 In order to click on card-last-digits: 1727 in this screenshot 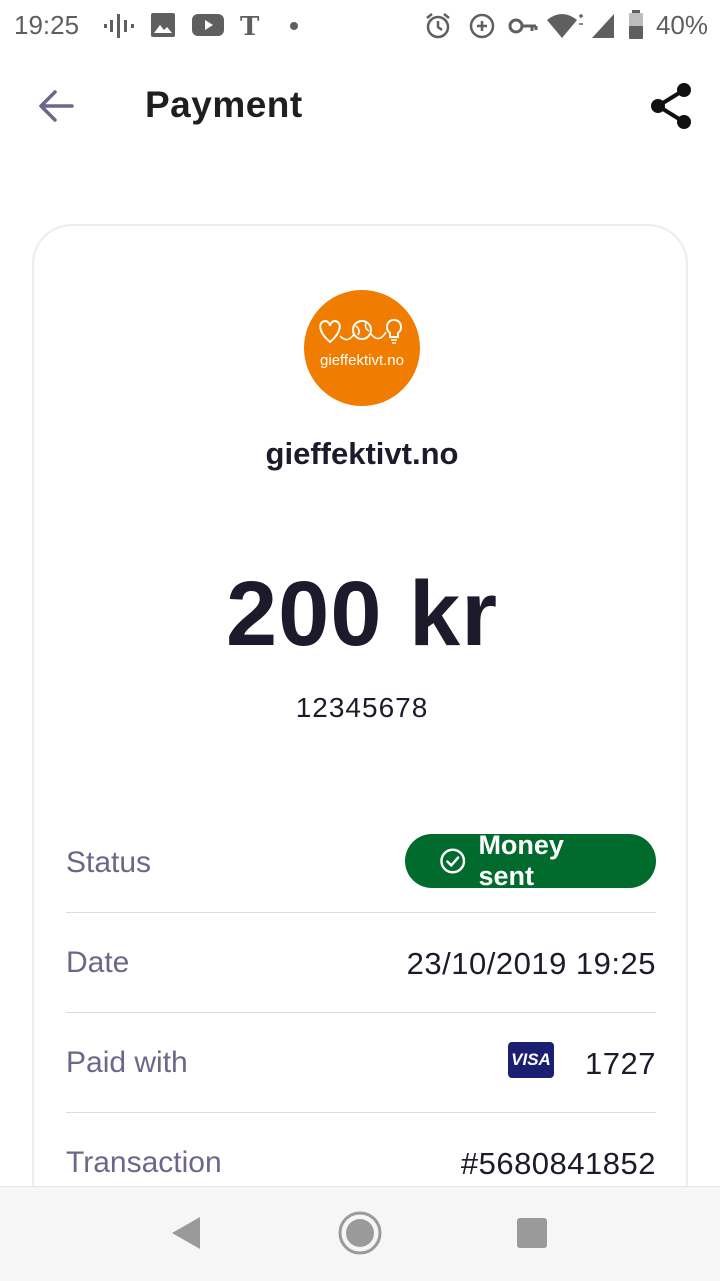, I will do `click(620, 1063)`.